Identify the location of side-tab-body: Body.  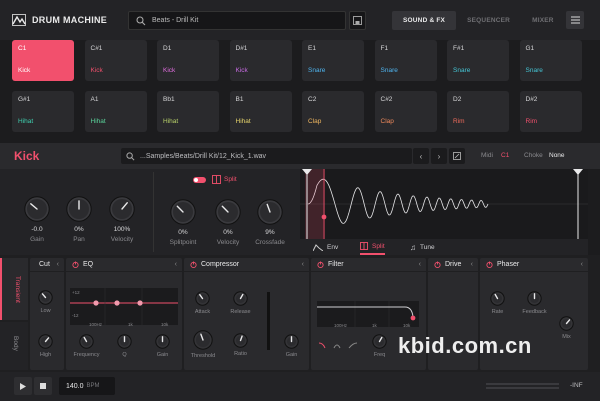
(14, 346).